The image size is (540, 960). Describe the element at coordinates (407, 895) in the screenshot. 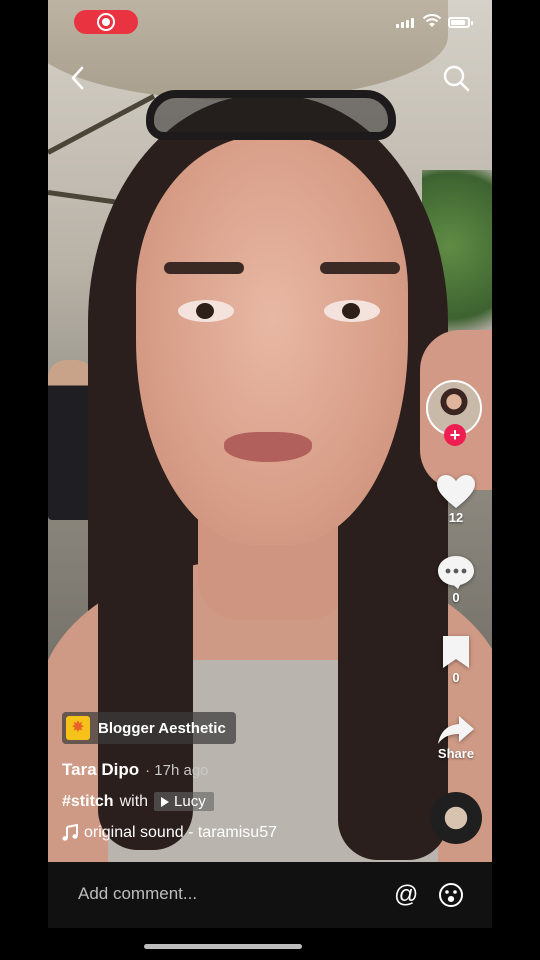

I see `mention-button: @` at that location.